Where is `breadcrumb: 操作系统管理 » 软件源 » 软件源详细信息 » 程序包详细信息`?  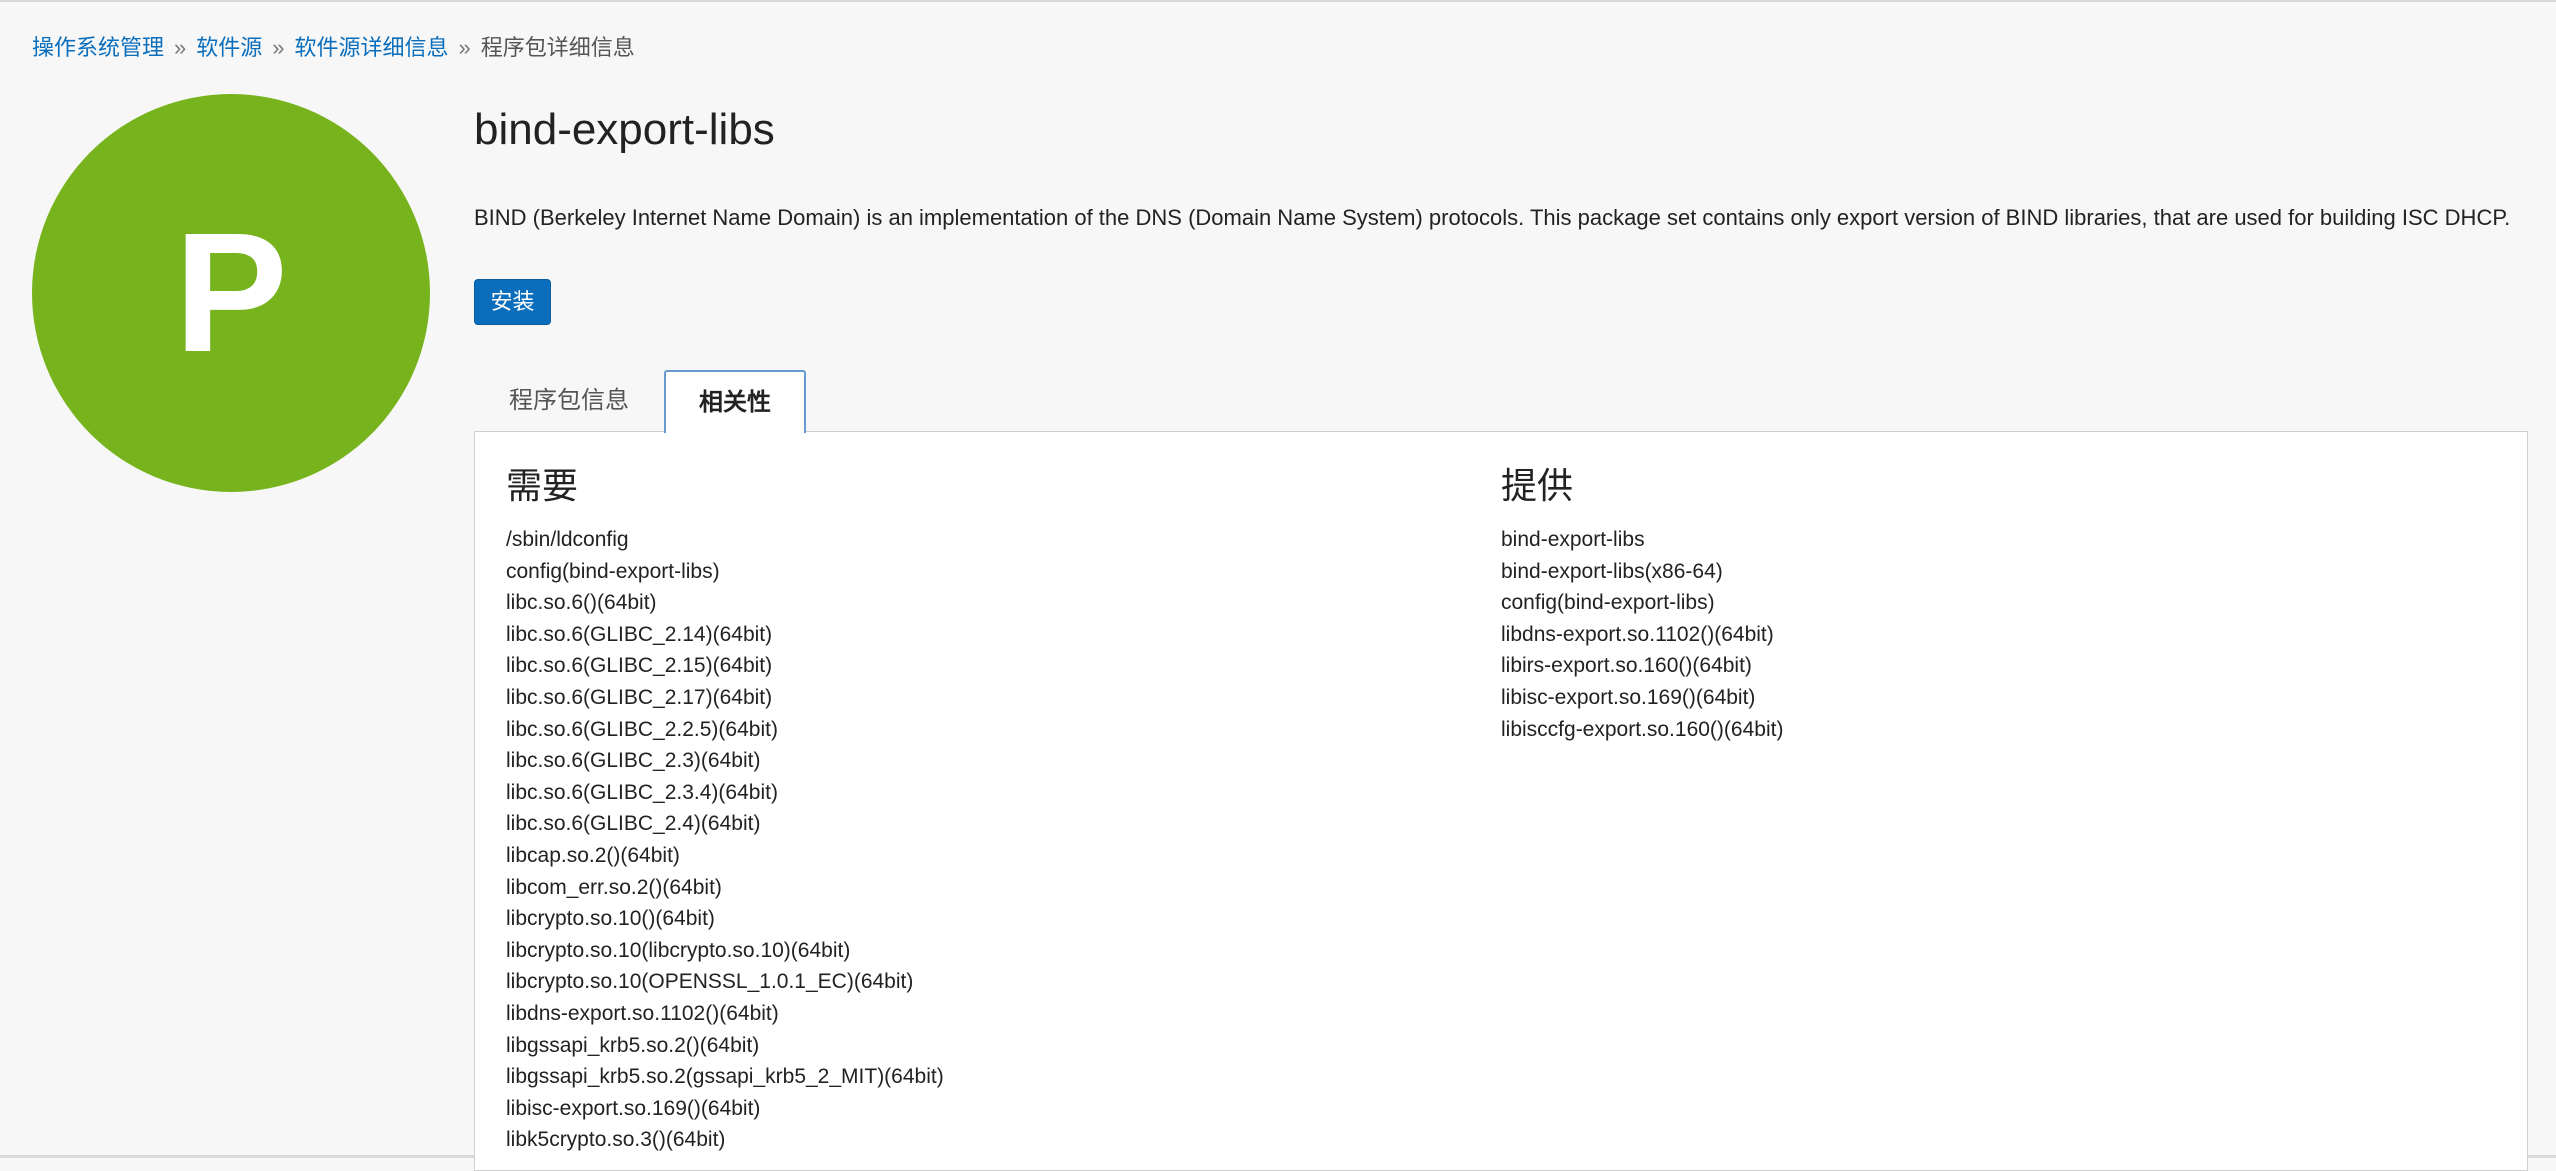 breadcrumb: 操作系统管理 » 软件源 » 软件源详细信息 » 程序包详细信息 is located at coordinates (333, 48).